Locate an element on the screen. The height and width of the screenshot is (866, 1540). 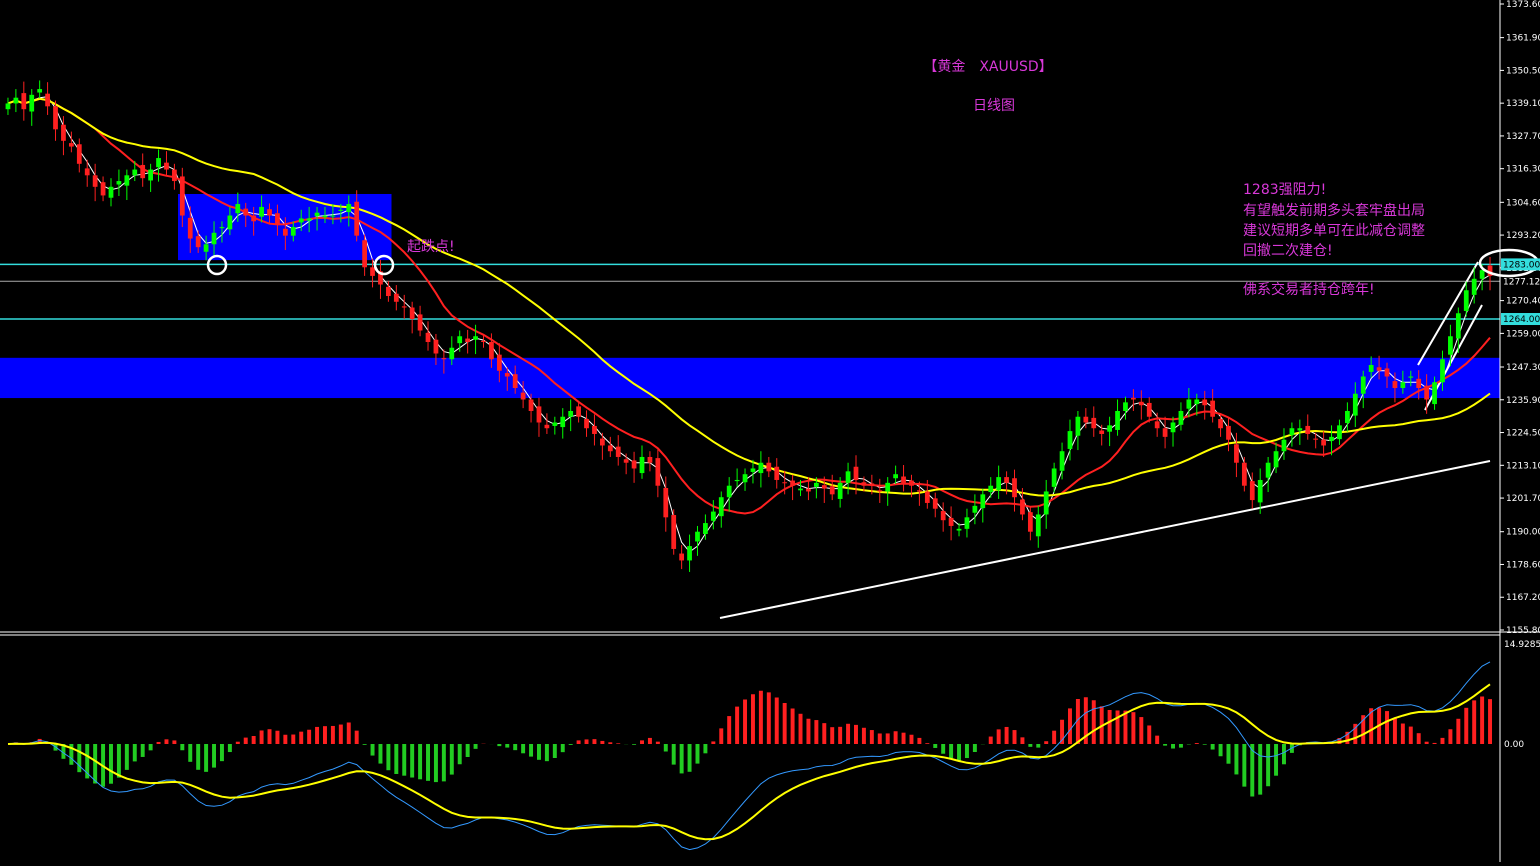
note-line: 1283强阻力! is located at coordinates (1284, 190).